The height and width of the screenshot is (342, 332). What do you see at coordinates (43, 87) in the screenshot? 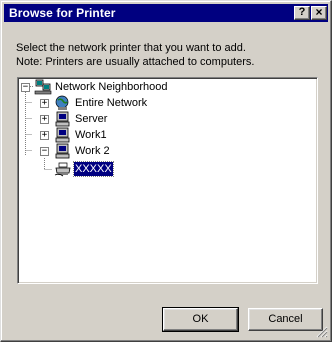
I see `network-neighborhood-icon` at bounding box center [43, 87].